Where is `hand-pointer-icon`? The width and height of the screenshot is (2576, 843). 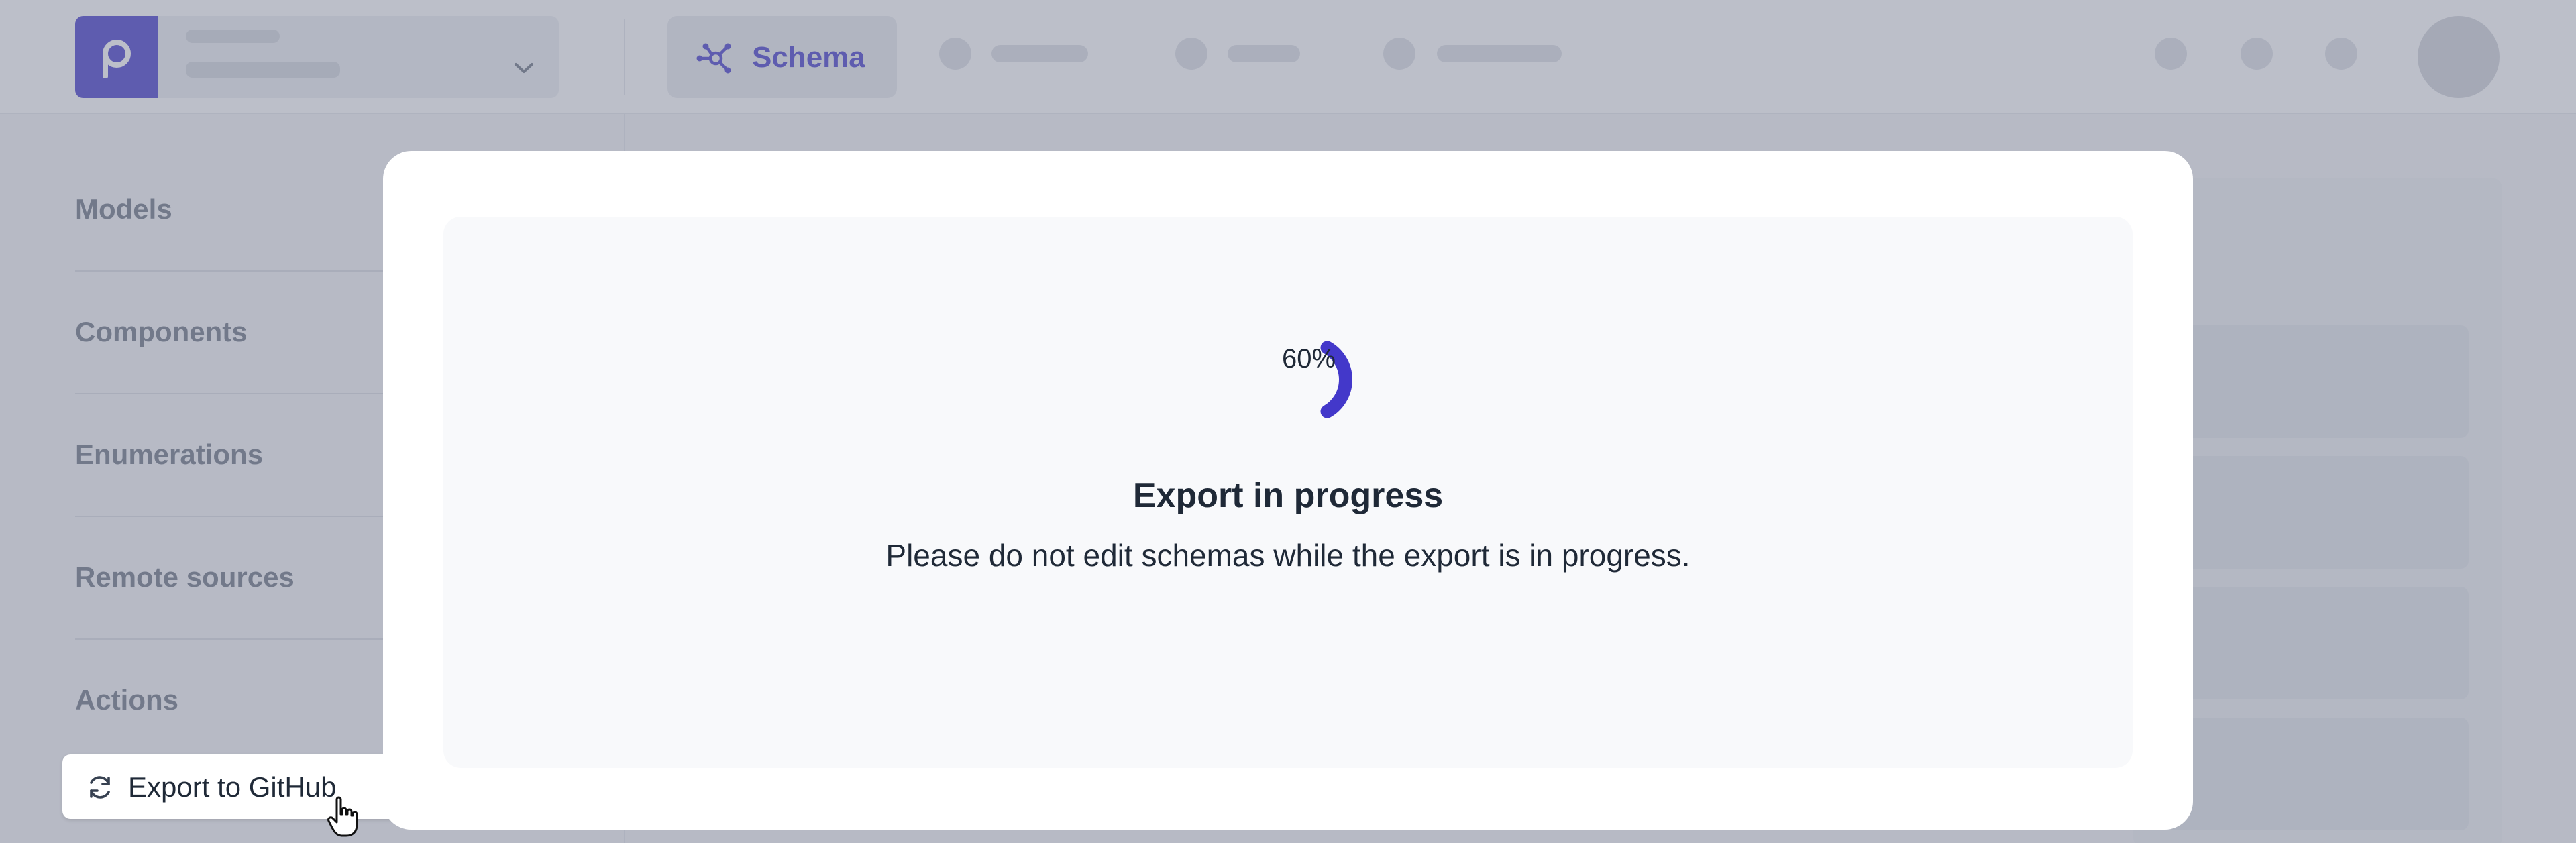 hand-pointer-icon is located at coordinates (342, 817).